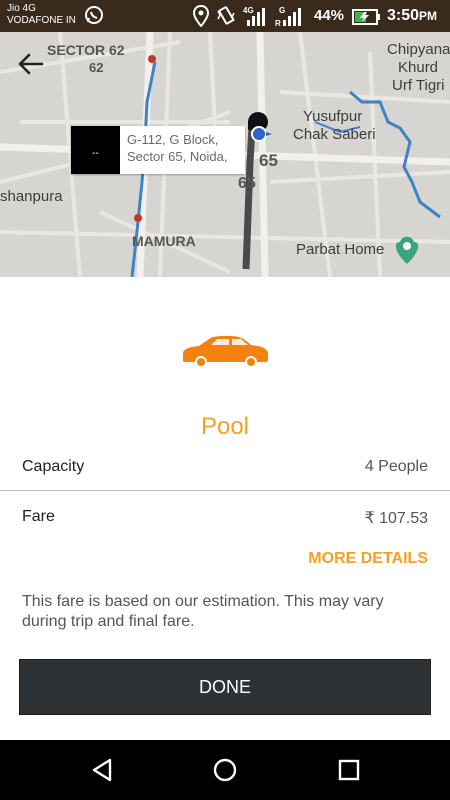 The height and width of the screenshot is (800, 450). Describe the element at coordinates (333, 116) in the screenshot. I see `map-label-yusufpur: Yusufpur` at that location.